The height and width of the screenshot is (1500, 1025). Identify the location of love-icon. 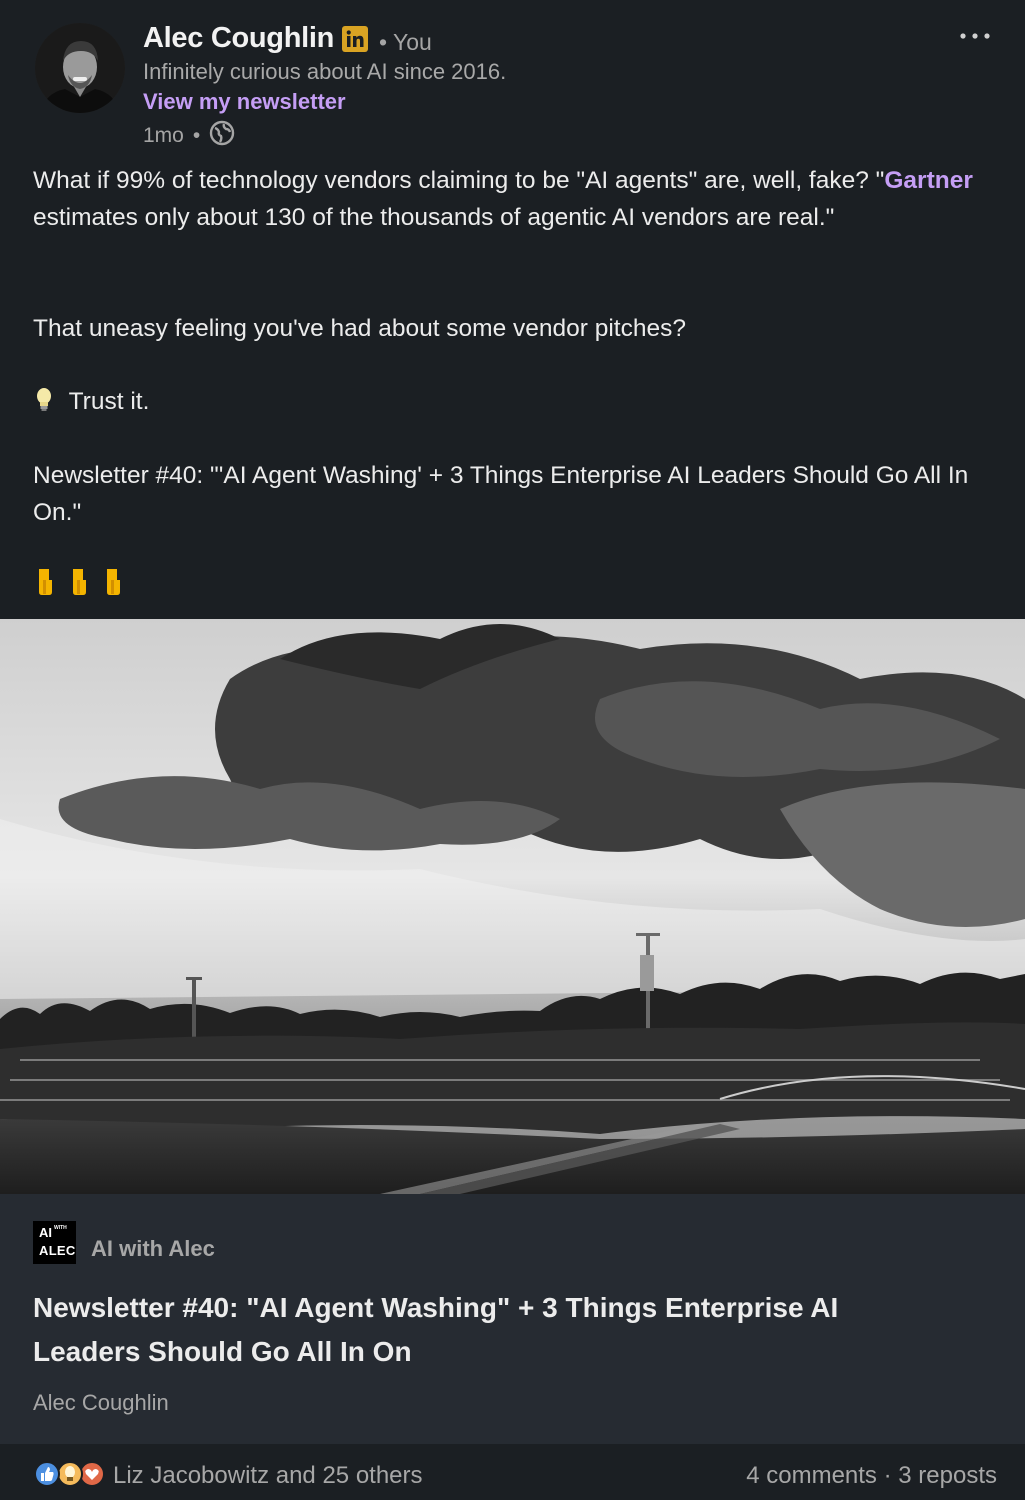
(92, 1474).